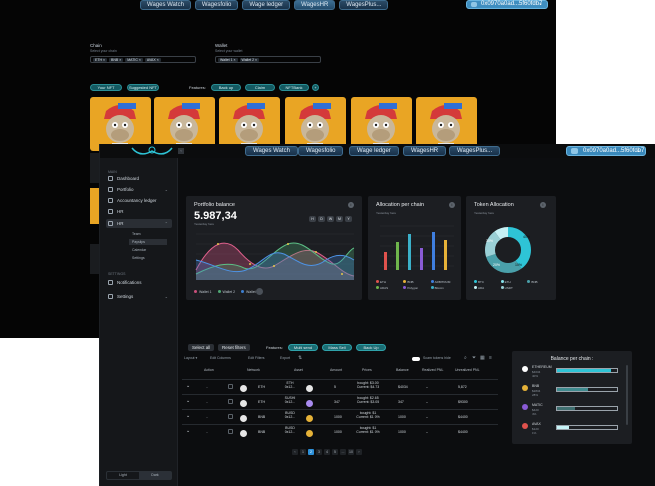  Describe the element at coordinates (474, 358) in the screenshot. I see `filter-icon: ⏷` at that location.